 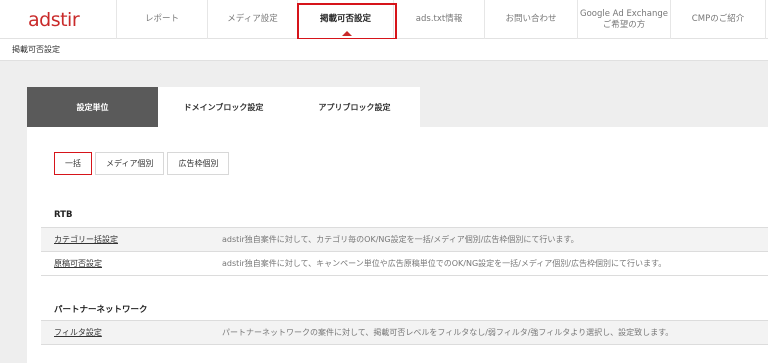 I want to click on section-title-rtb: RTB, so click(x=63, y=215).